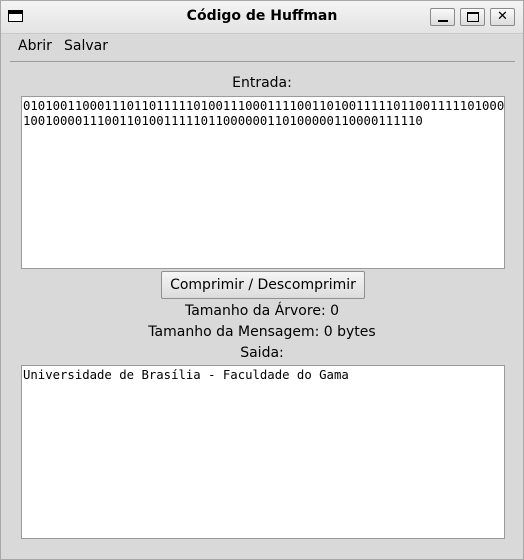 The width and height of the screenshot is (524, 560). What do you see at coordinates (472, 17) in the screenshot?
I see `maximize-button` at bounding box center [472, 17].